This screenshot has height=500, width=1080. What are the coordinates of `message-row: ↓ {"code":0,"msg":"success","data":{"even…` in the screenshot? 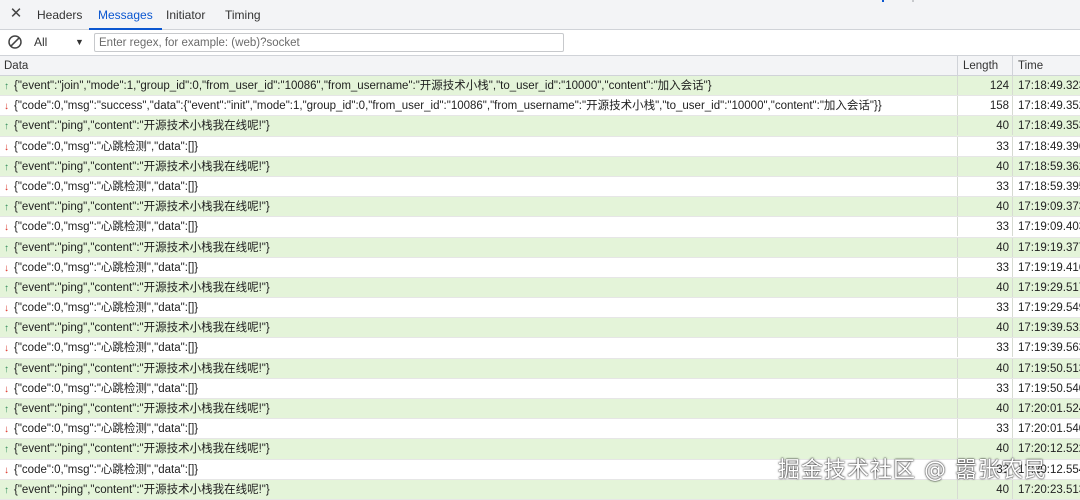 It's located at (540, 106).